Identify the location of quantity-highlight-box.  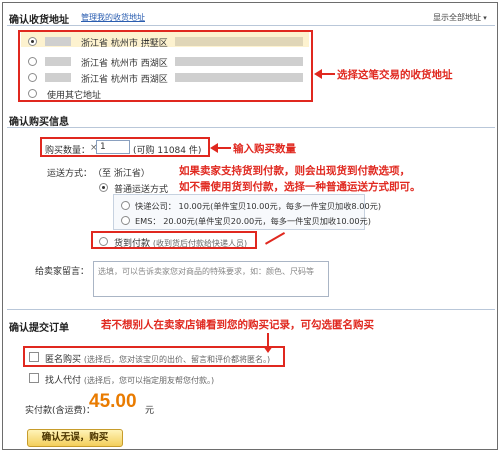
(125, 147).